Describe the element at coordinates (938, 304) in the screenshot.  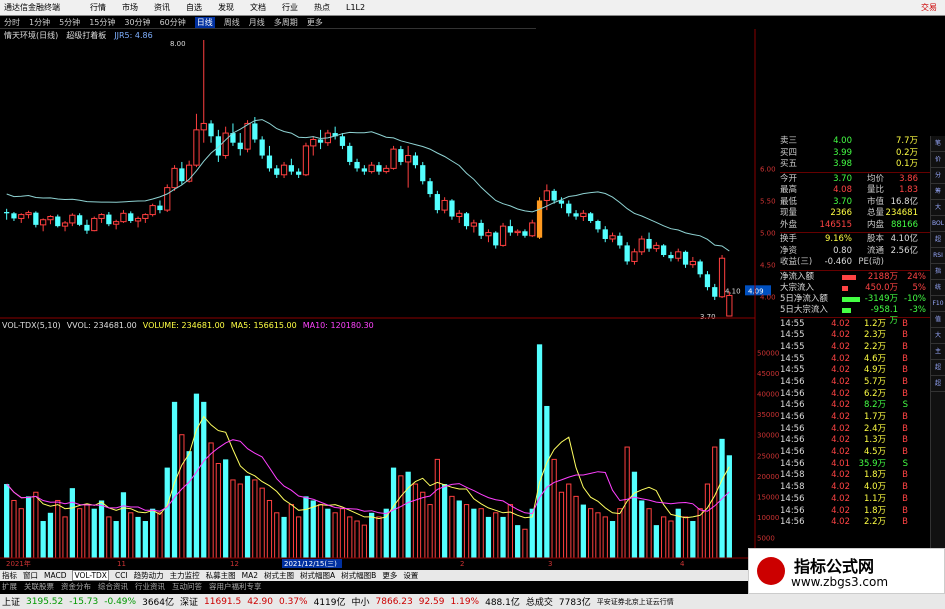
I see `sidebar-button: F10` at that location.